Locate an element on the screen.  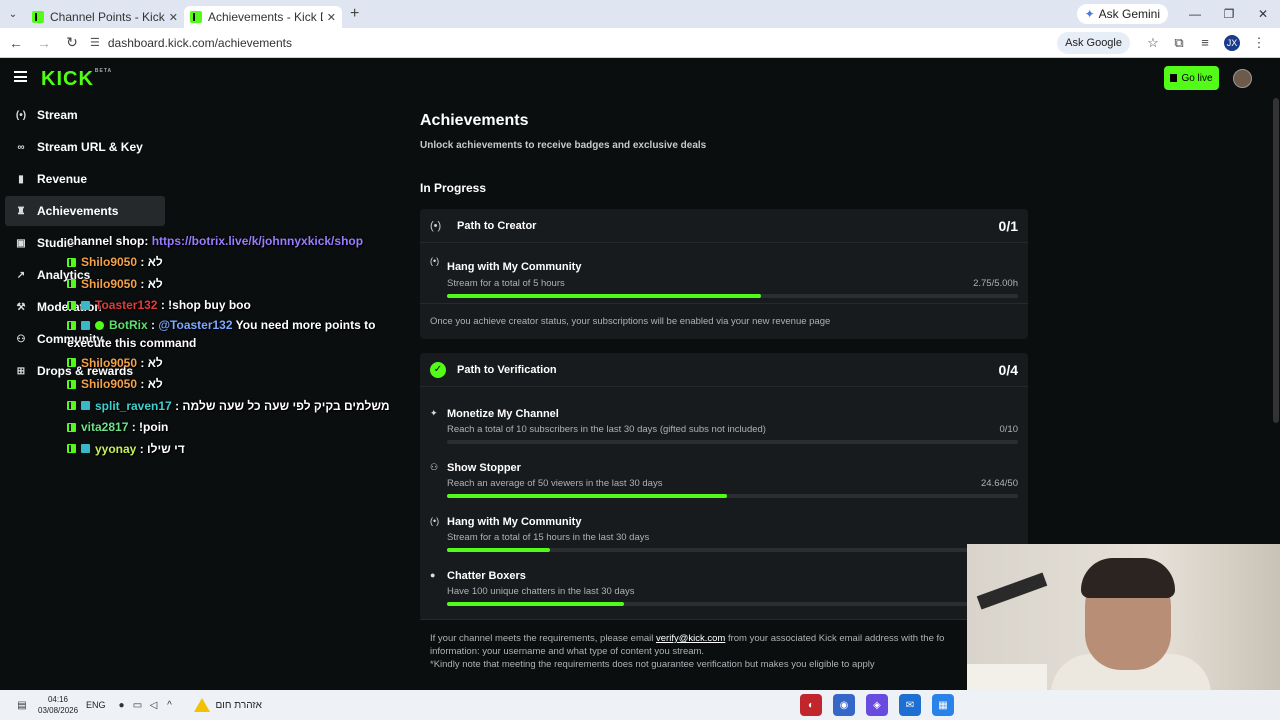
profile-avatar: JX is located at coordinates (1232, 42).